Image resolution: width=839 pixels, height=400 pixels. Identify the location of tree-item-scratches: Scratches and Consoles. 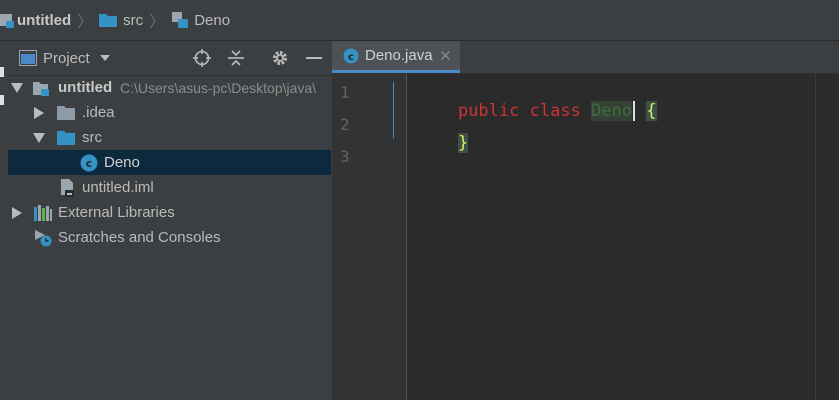
(169, 237).